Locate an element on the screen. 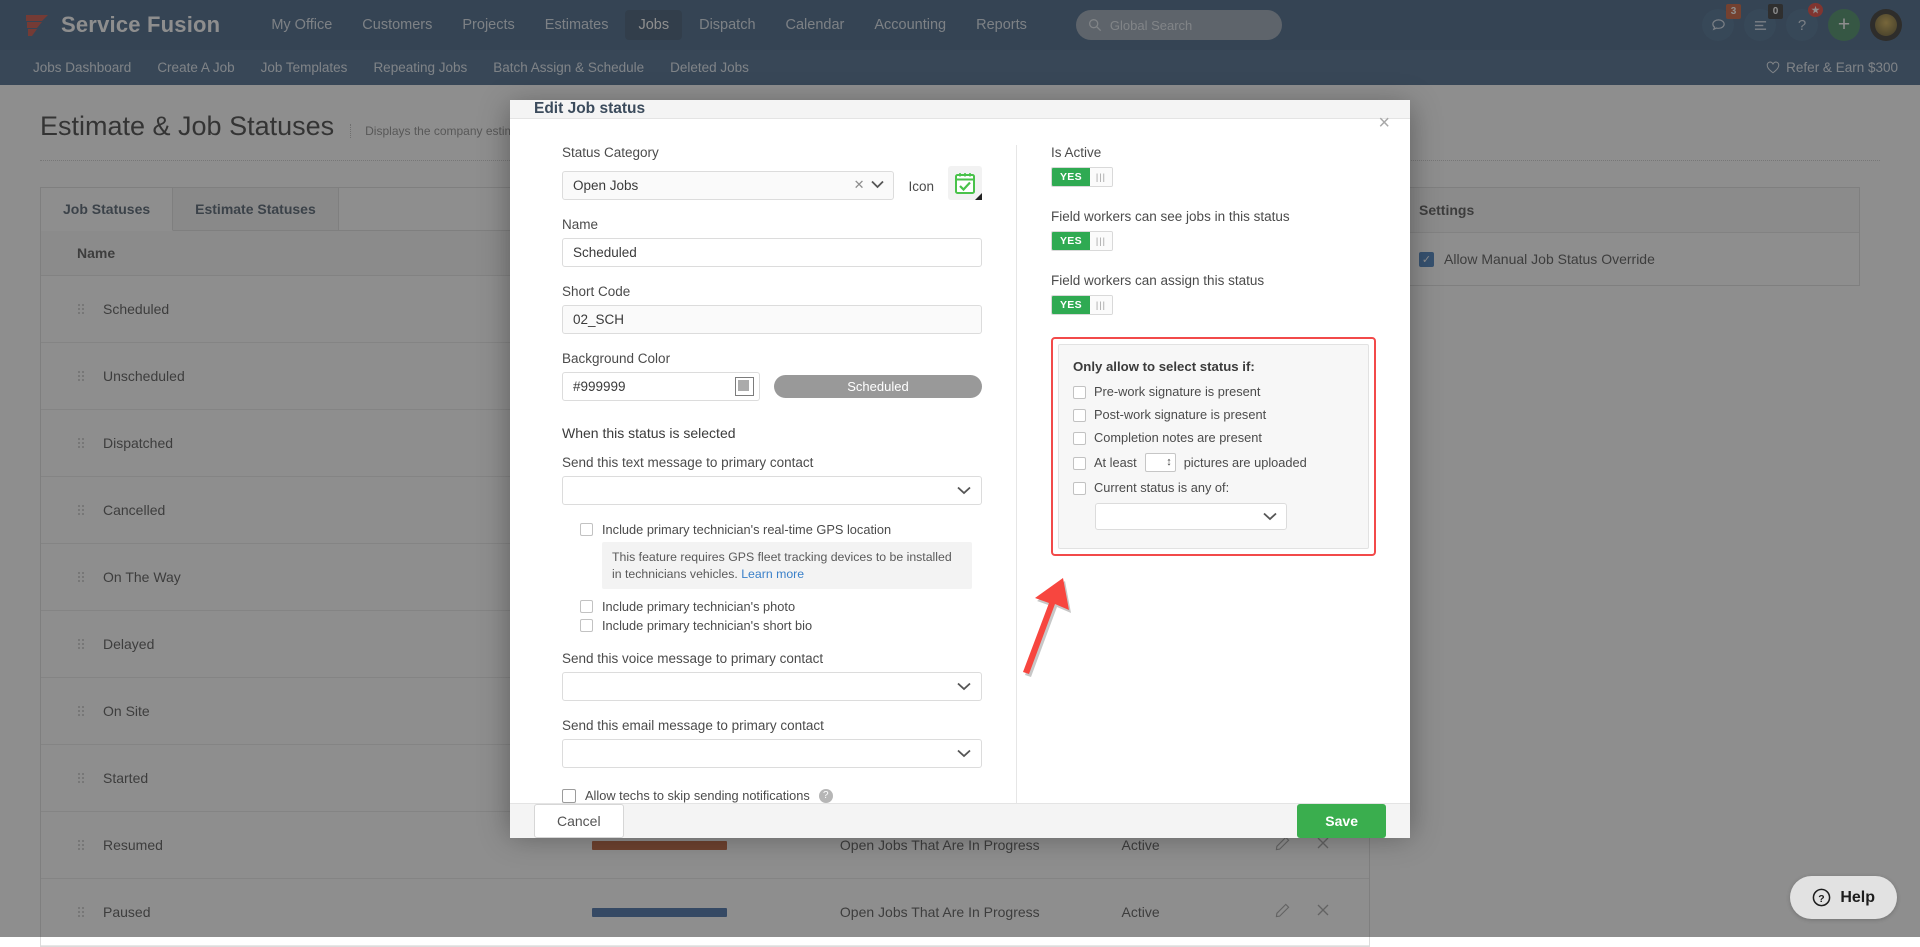  bio-label: Include primary technician's short bio is located at coordinates (707, 625).